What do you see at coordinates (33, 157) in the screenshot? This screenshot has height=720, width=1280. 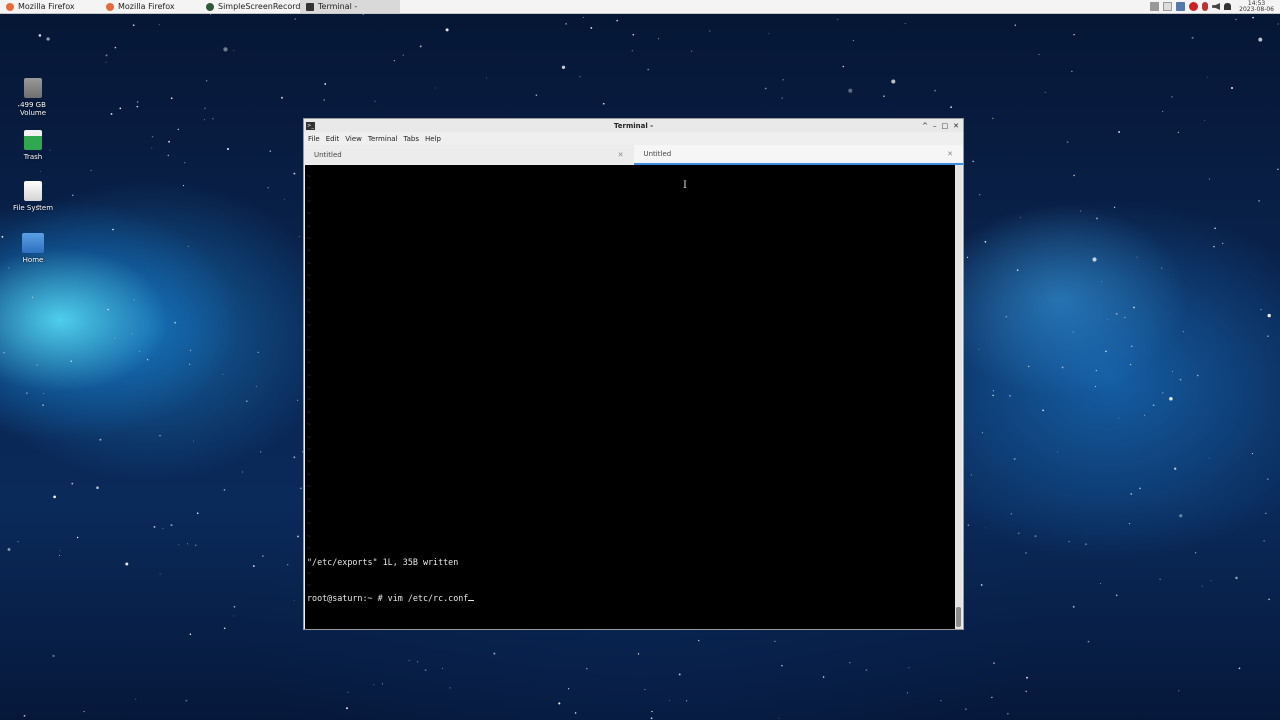 I see `desktop-icon-label: Trash` at bounding box center [33, 157].